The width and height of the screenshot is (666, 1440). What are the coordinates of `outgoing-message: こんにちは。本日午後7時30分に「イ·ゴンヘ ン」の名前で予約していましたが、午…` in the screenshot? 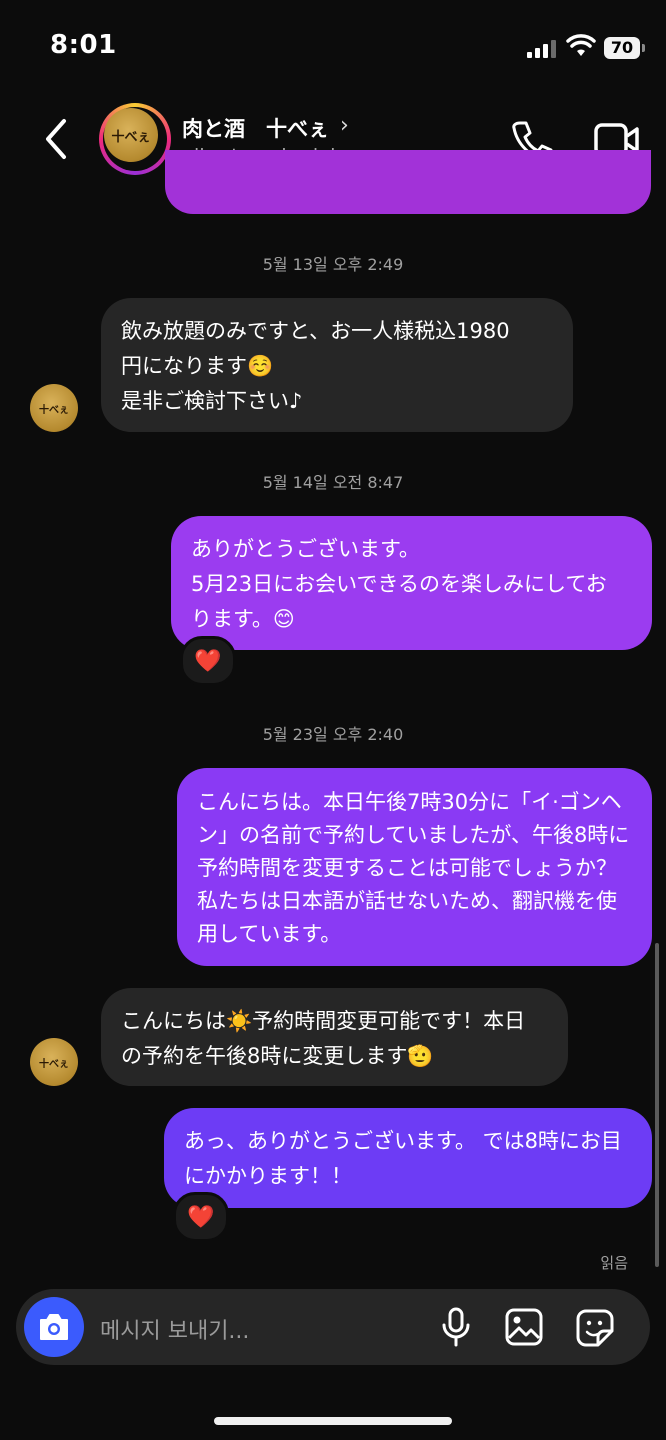 It's located at (414, 867).